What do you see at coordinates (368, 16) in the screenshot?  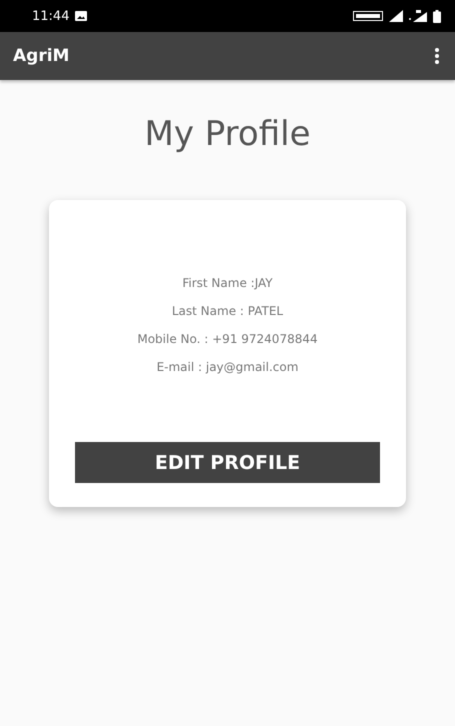 I see `volte-icon` at bounding box center [368, 16].